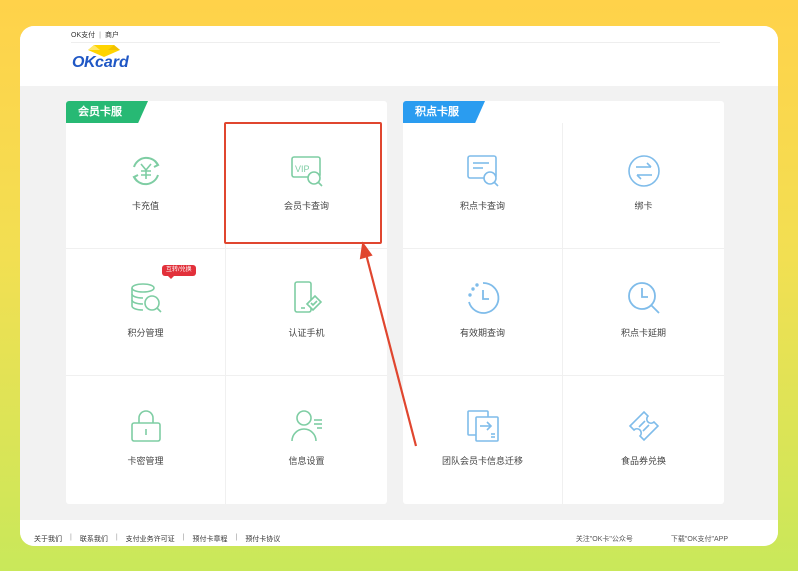 The height and width of the screenshot is (571, 798). Describe the element at coordinates (94, 539) in the screenshot. I see `footer-link-contact: 联系我们` at that location.